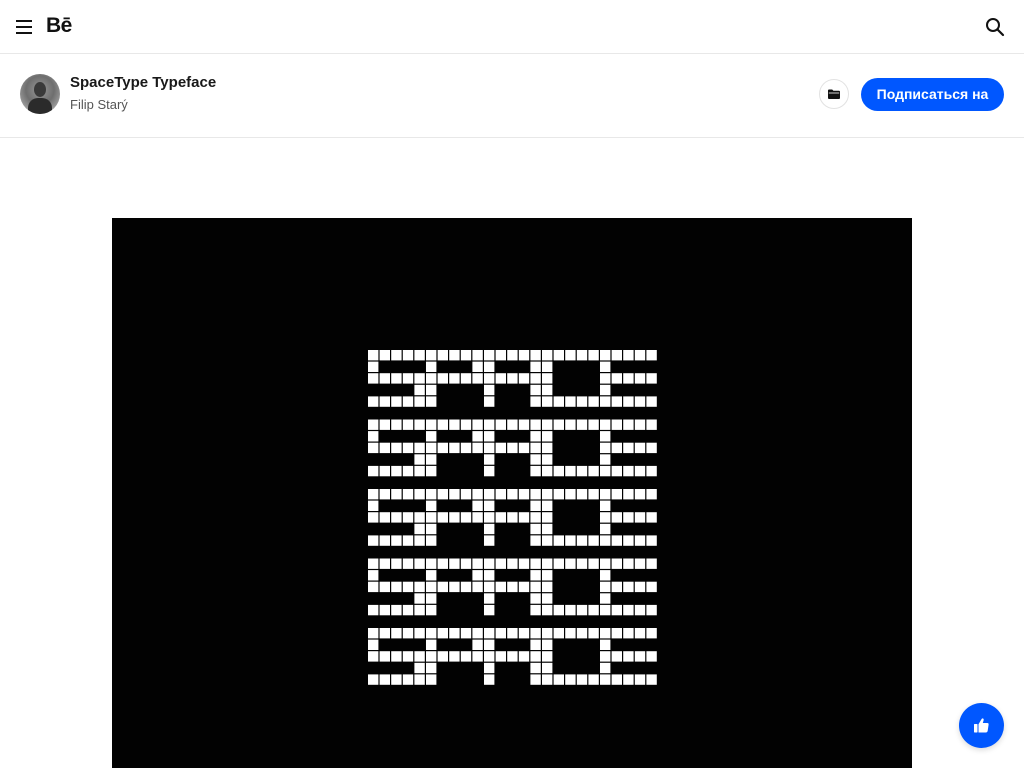  Describe the element at coordinates (40, 94) in the screenshot. I see `avatar` at that location.